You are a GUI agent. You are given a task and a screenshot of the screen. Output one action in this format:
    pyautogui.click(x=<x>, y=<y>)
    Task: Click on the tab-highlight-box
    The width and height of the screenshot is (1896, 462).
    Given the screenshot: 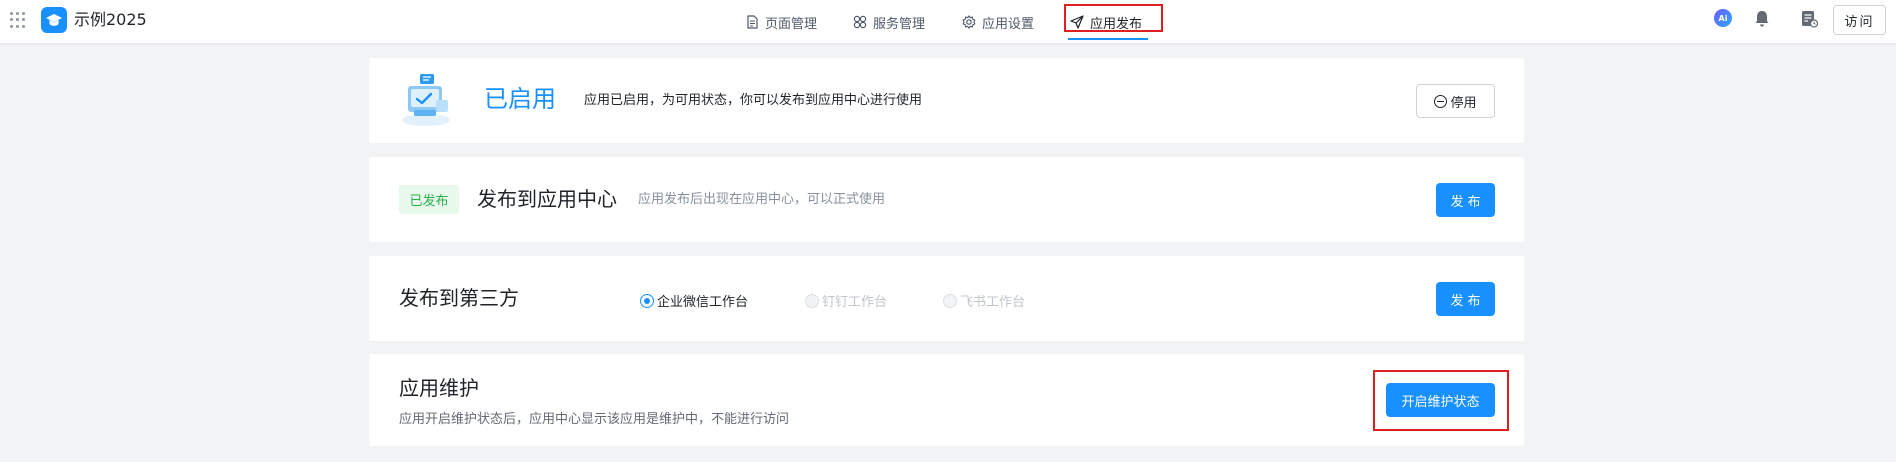 What is the action you would take?
    pyautogui.click(x=1113, y=18)
    